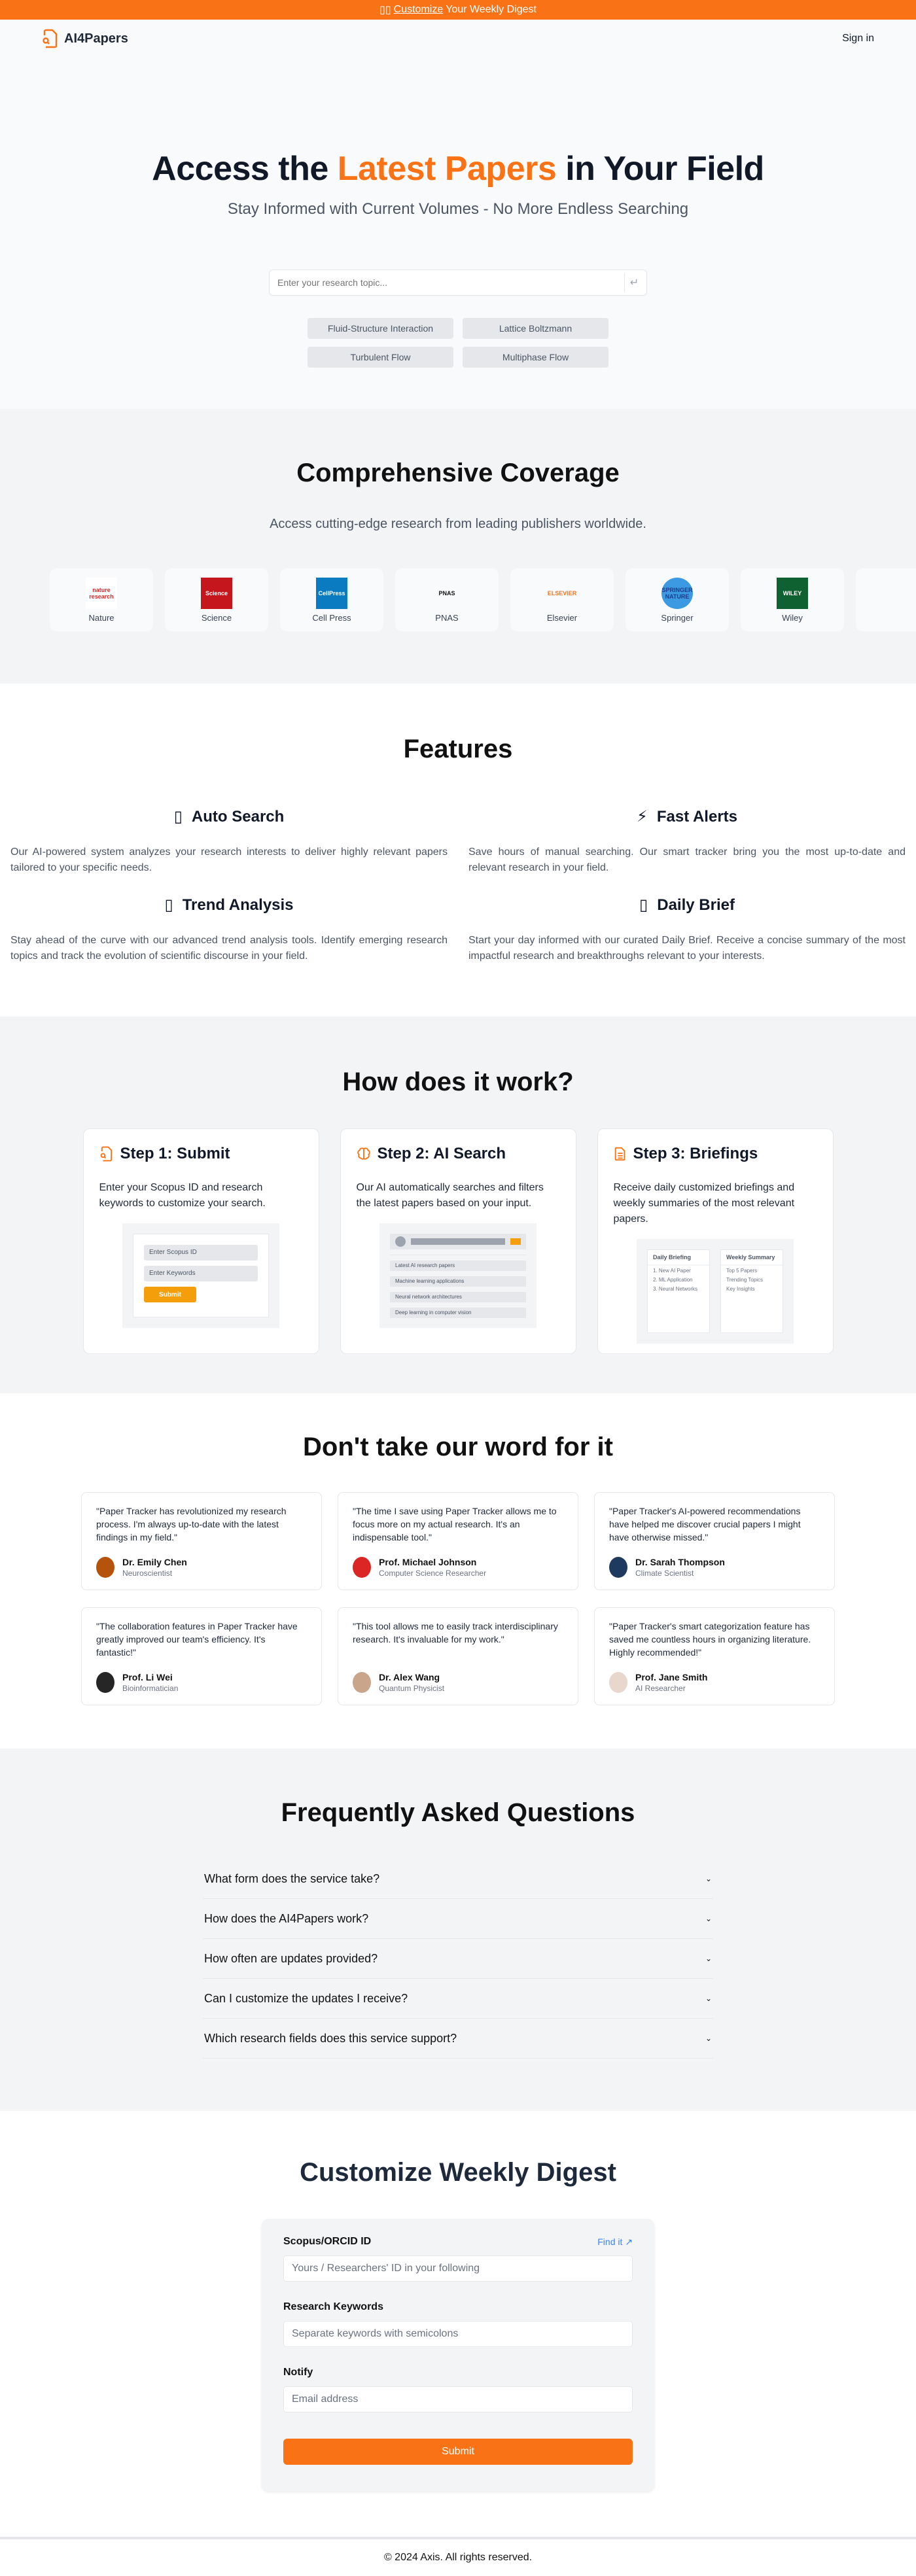 This screenshot has height=2576, width=916. What do you see at coordinates (535, 328) in the screenshot?
I see `topic-chip: Lattice Boltzmann` at bounding box center [535, 328].